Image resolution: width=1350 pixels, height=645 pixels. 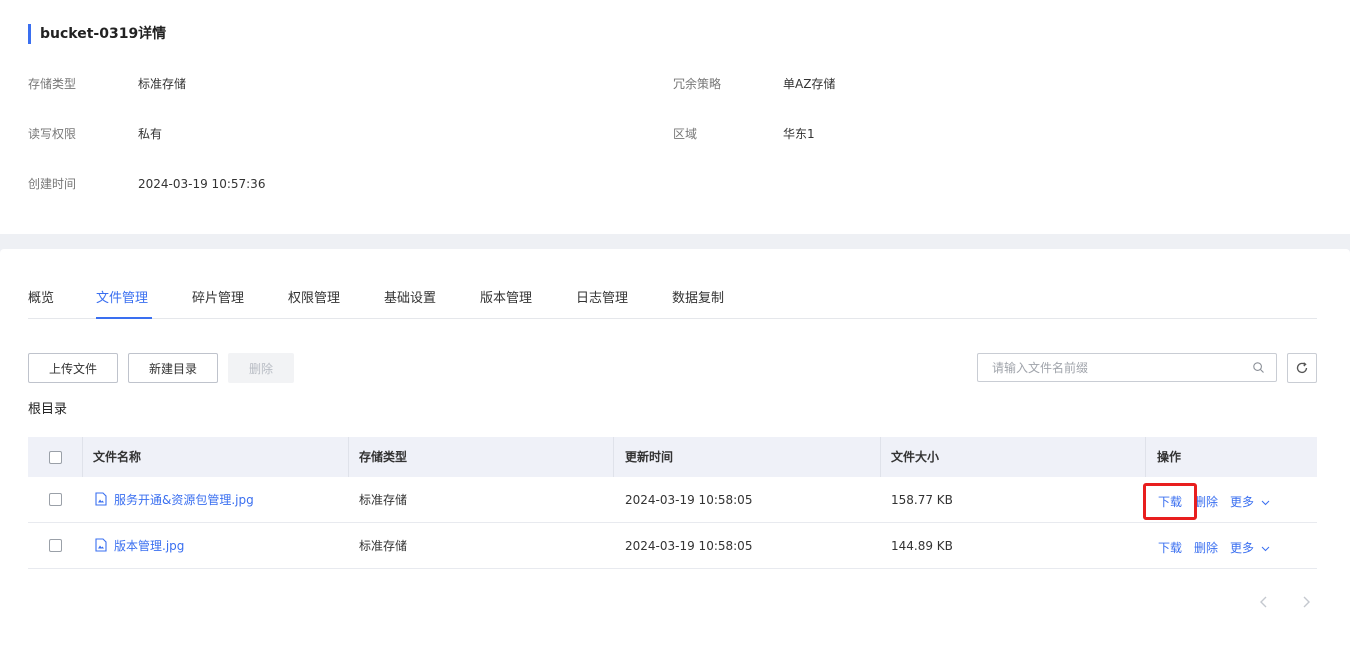 What do you see at coordinates (202, 184) in the screenshot?
I see `field-value-created: 2024-03-19 10:57:36` at bounding box center [202, 184].